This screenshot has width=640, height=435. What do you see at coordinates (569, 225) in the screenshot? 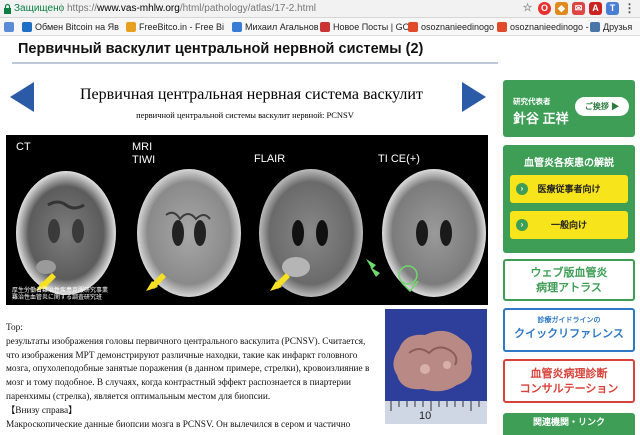
I see `for-public-button: › 一般向け` at bounding box center [569, 225].